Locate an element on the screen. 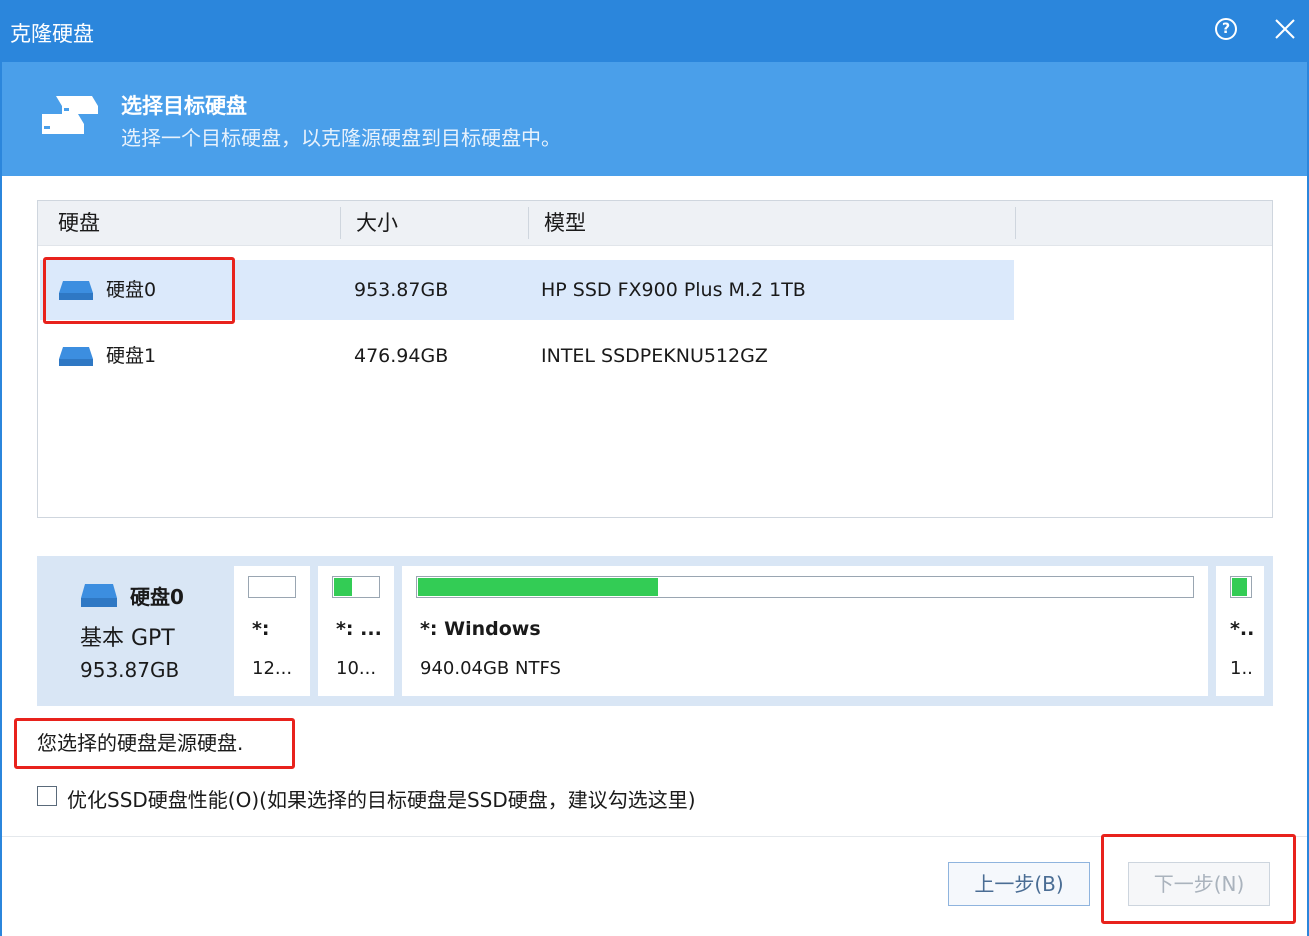 This screenshot has width=1309, height=936. disk-list-header: 硬盘 大小 模型 is located at coordinates (655, 223).